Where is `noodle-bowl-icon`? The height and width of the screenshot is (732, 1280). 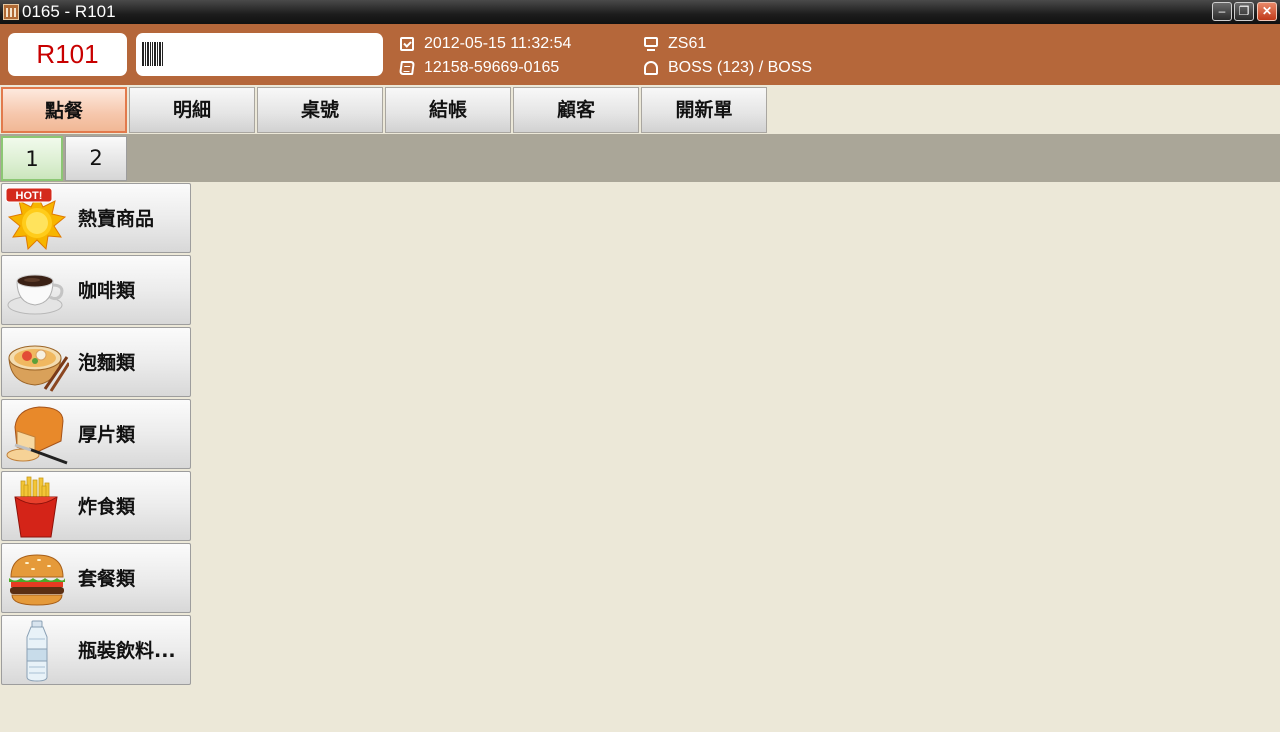
noodle-bowl-icon is located at coordinates (38, 368).